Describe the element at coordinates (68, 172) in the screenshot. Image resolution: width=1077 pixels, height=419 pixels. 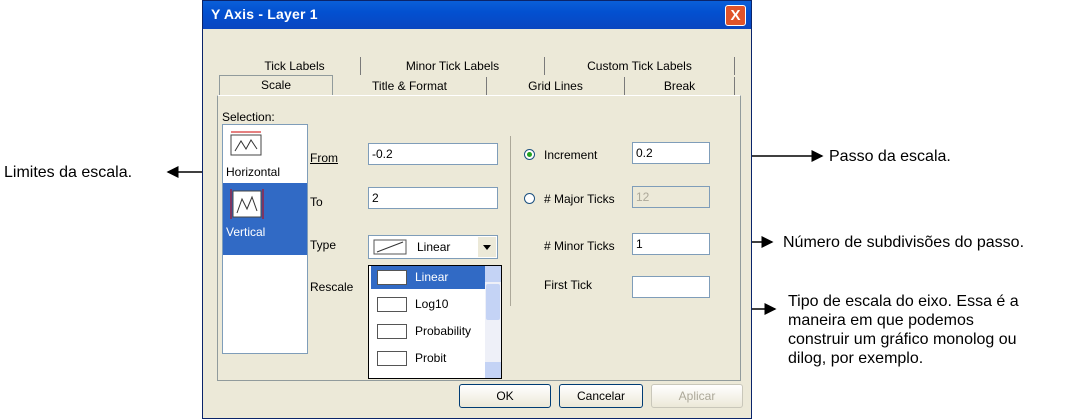
I see `annotation-limits: Limites da escala.` at that location.